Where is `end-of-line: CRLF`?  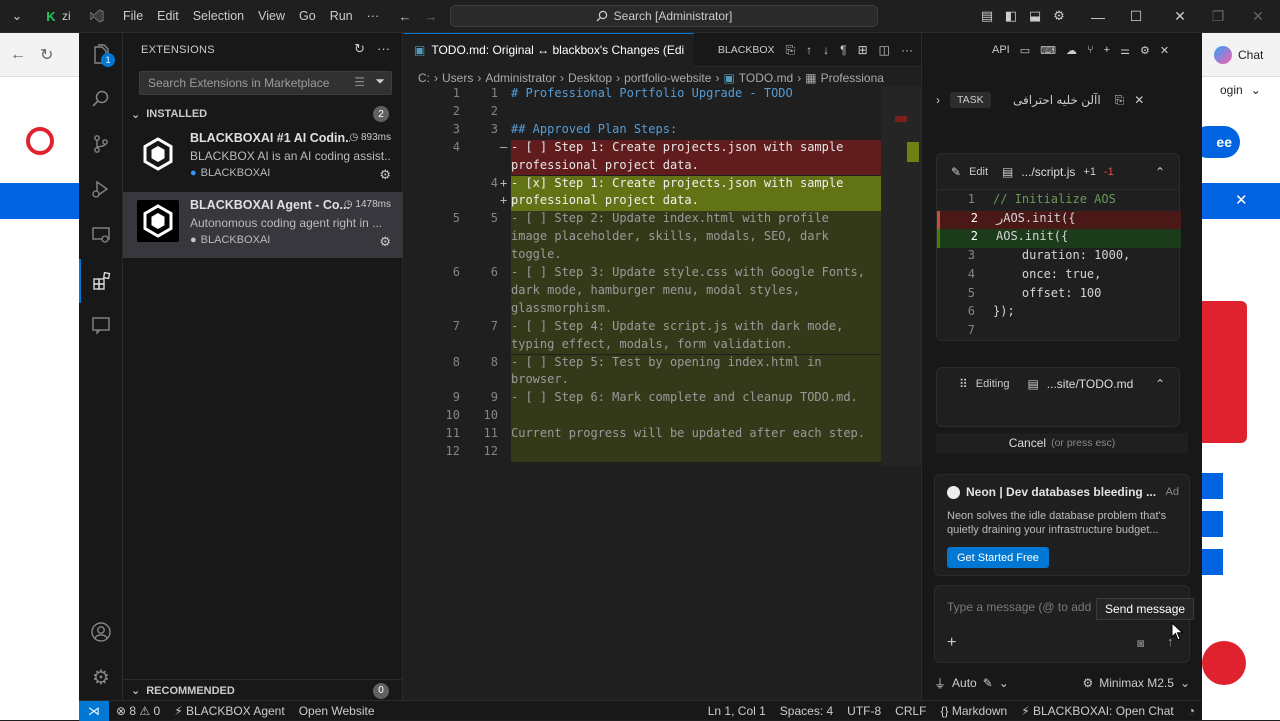 end-of-line: CRLF is located at coordinates (910, 711).